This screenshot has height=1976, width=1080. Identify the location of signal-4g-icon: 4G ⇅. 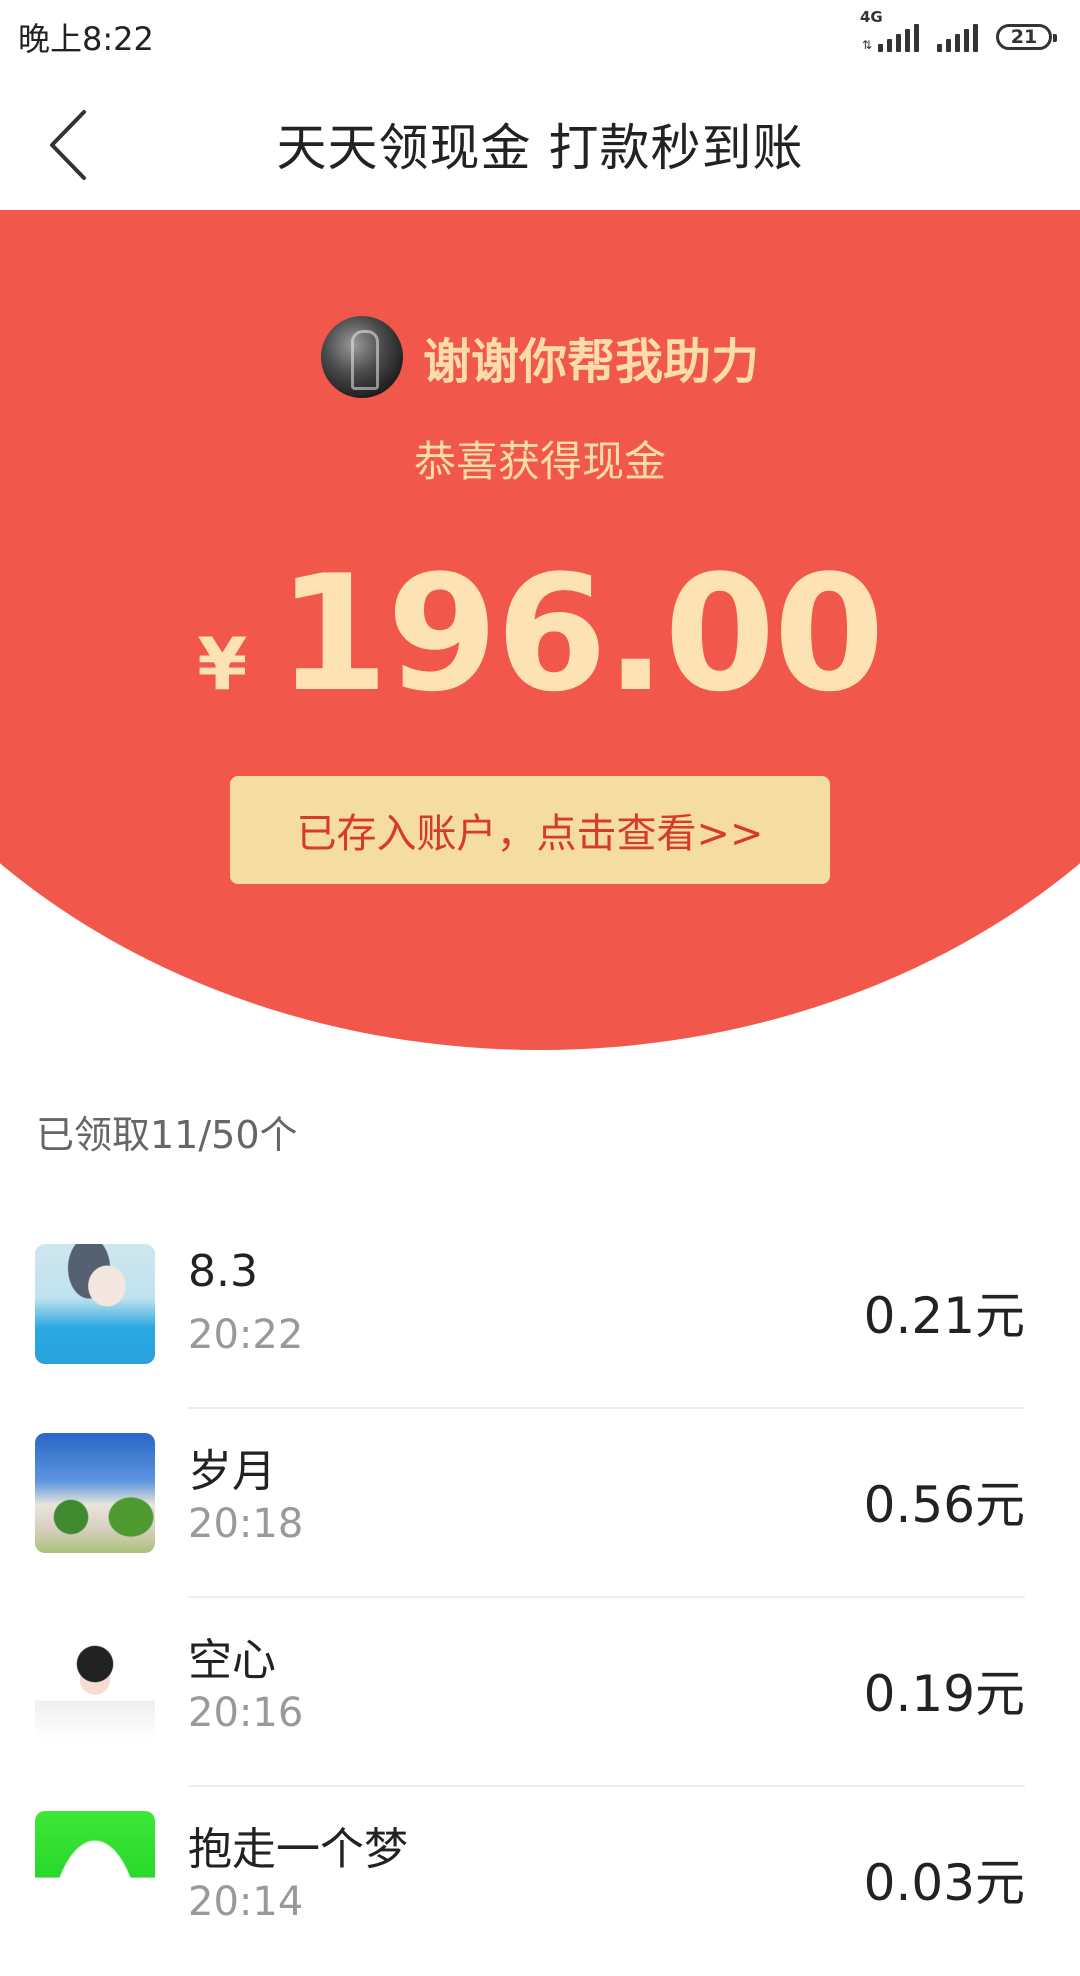
(889, 30).